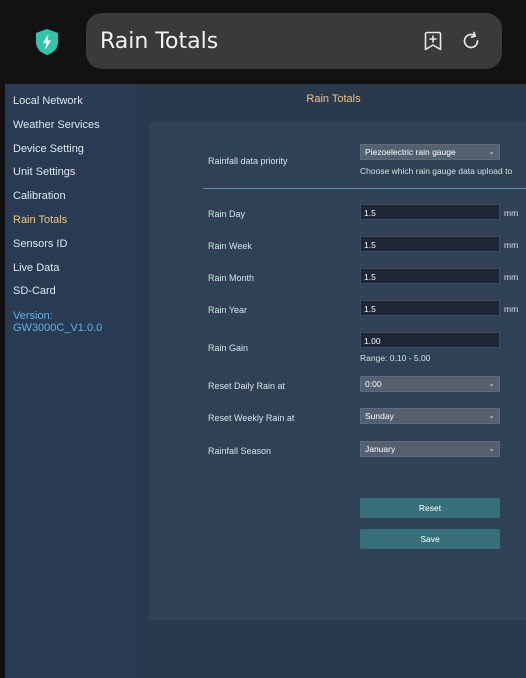 The height and width of the screenshot is (678, 526). Describe the element at coordinates (73, 126) in the screenshot. I see `sidebar-item-weather-services: Weather Services` at that location.